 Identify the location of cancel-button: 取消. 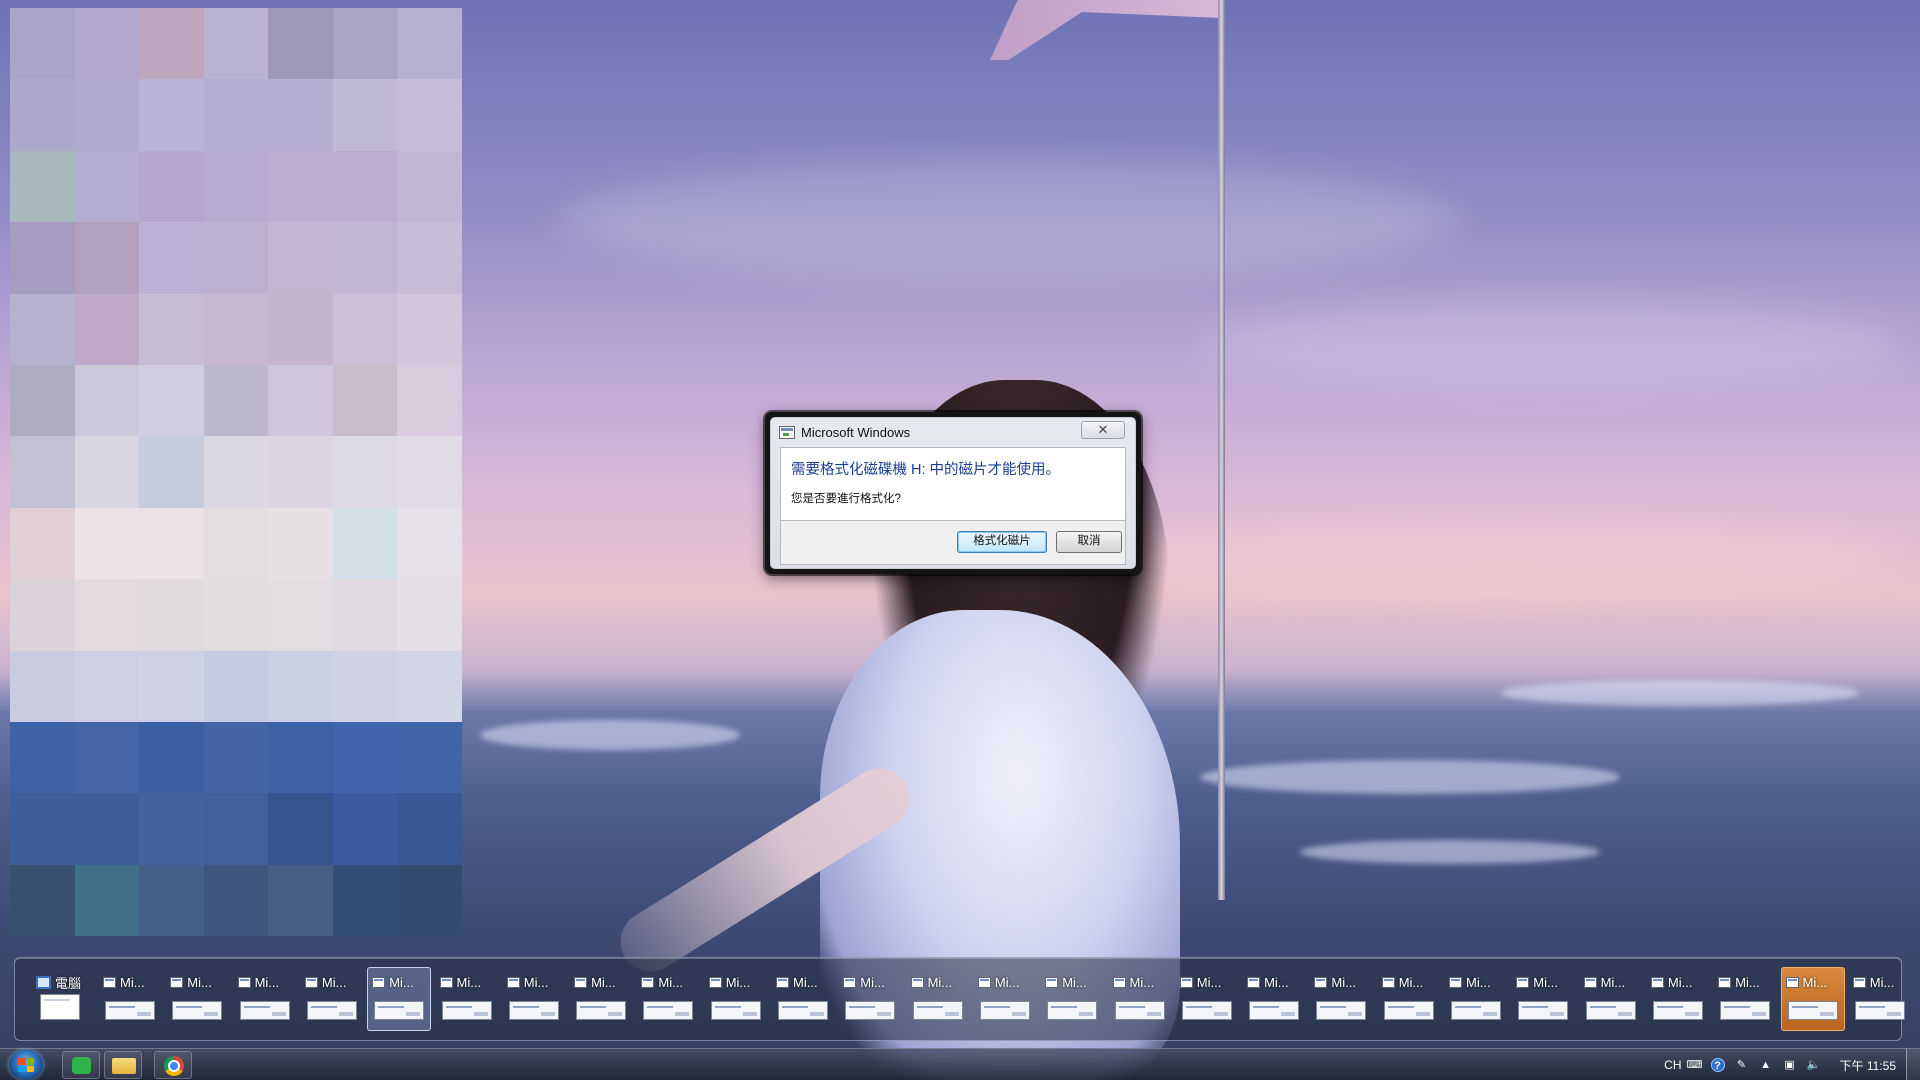
(1089, 542).